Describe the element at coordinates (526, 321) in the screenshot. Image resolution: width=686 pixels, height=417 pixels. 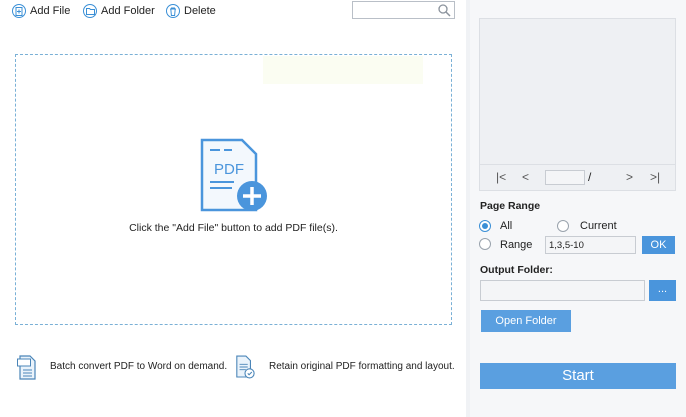
I see `open-folder-button: Open Folder` at that location.